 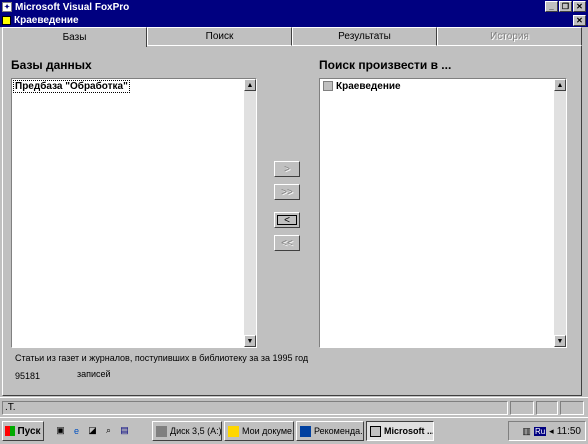 What do you see at coordinates (76, 430) in the screenshot?
I see `browser-icon: e` at bounding box center [76, 430].